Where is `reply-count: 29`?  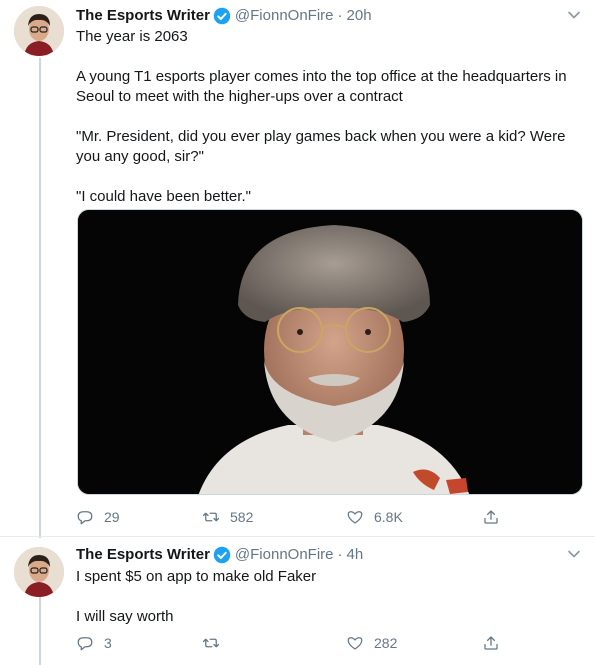
reply-count: 29 is located at coordinates (112, 517).